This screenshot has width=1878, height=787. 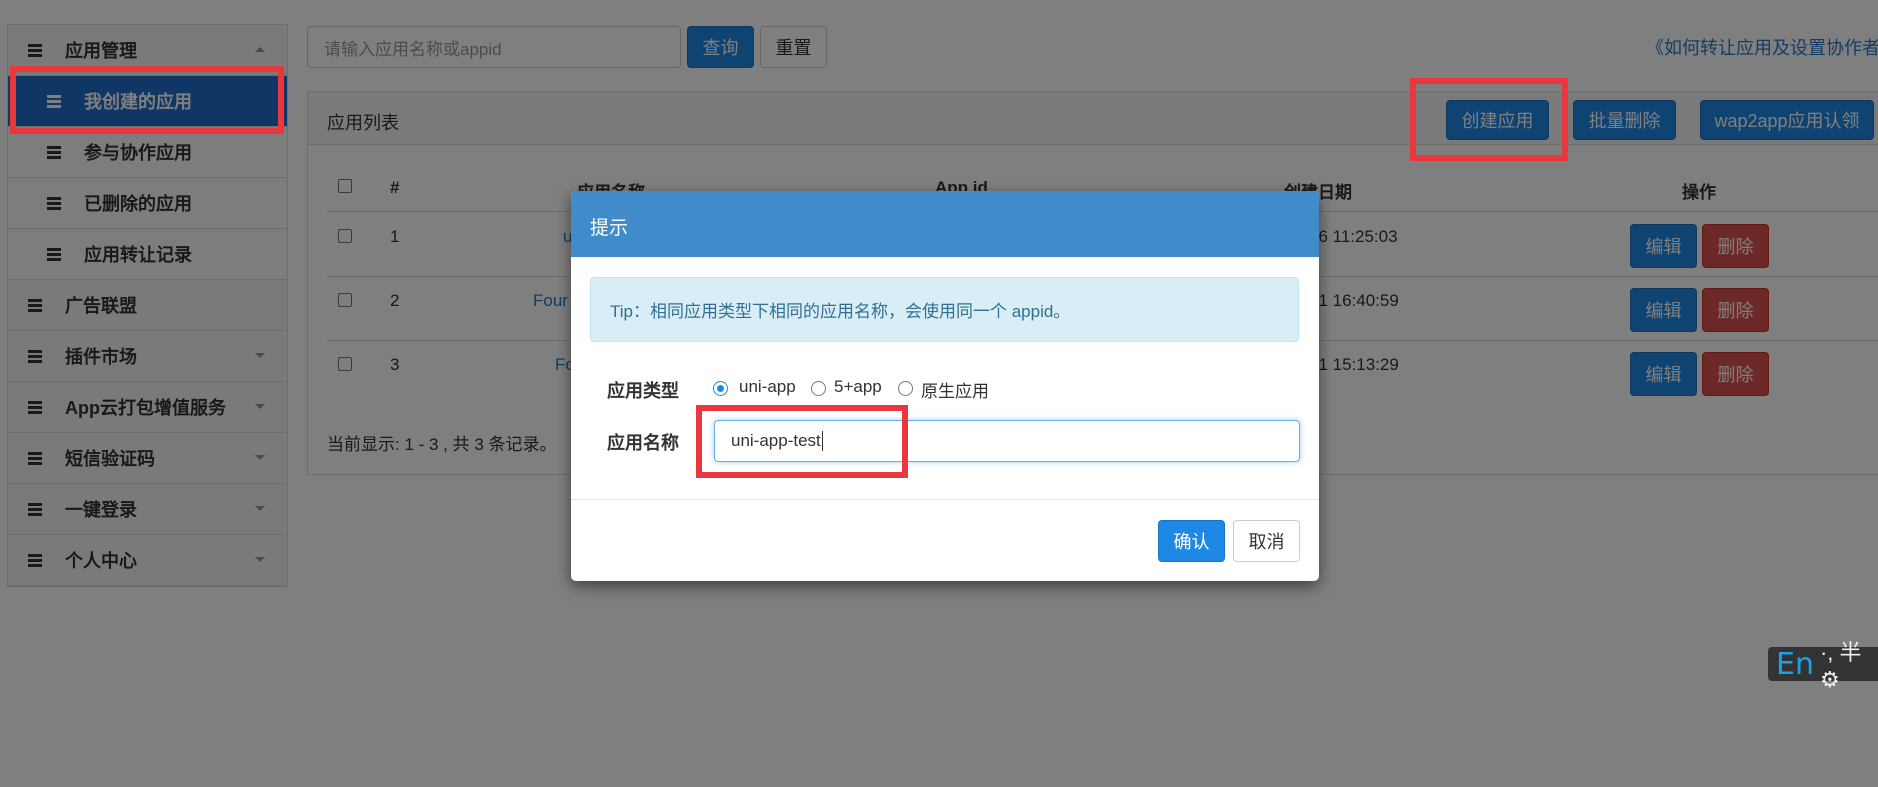 What do you see at coordinates (1489, 119) in the screenshot?
I see `highlight-box-create-app` at bounding box center [1489, 119].